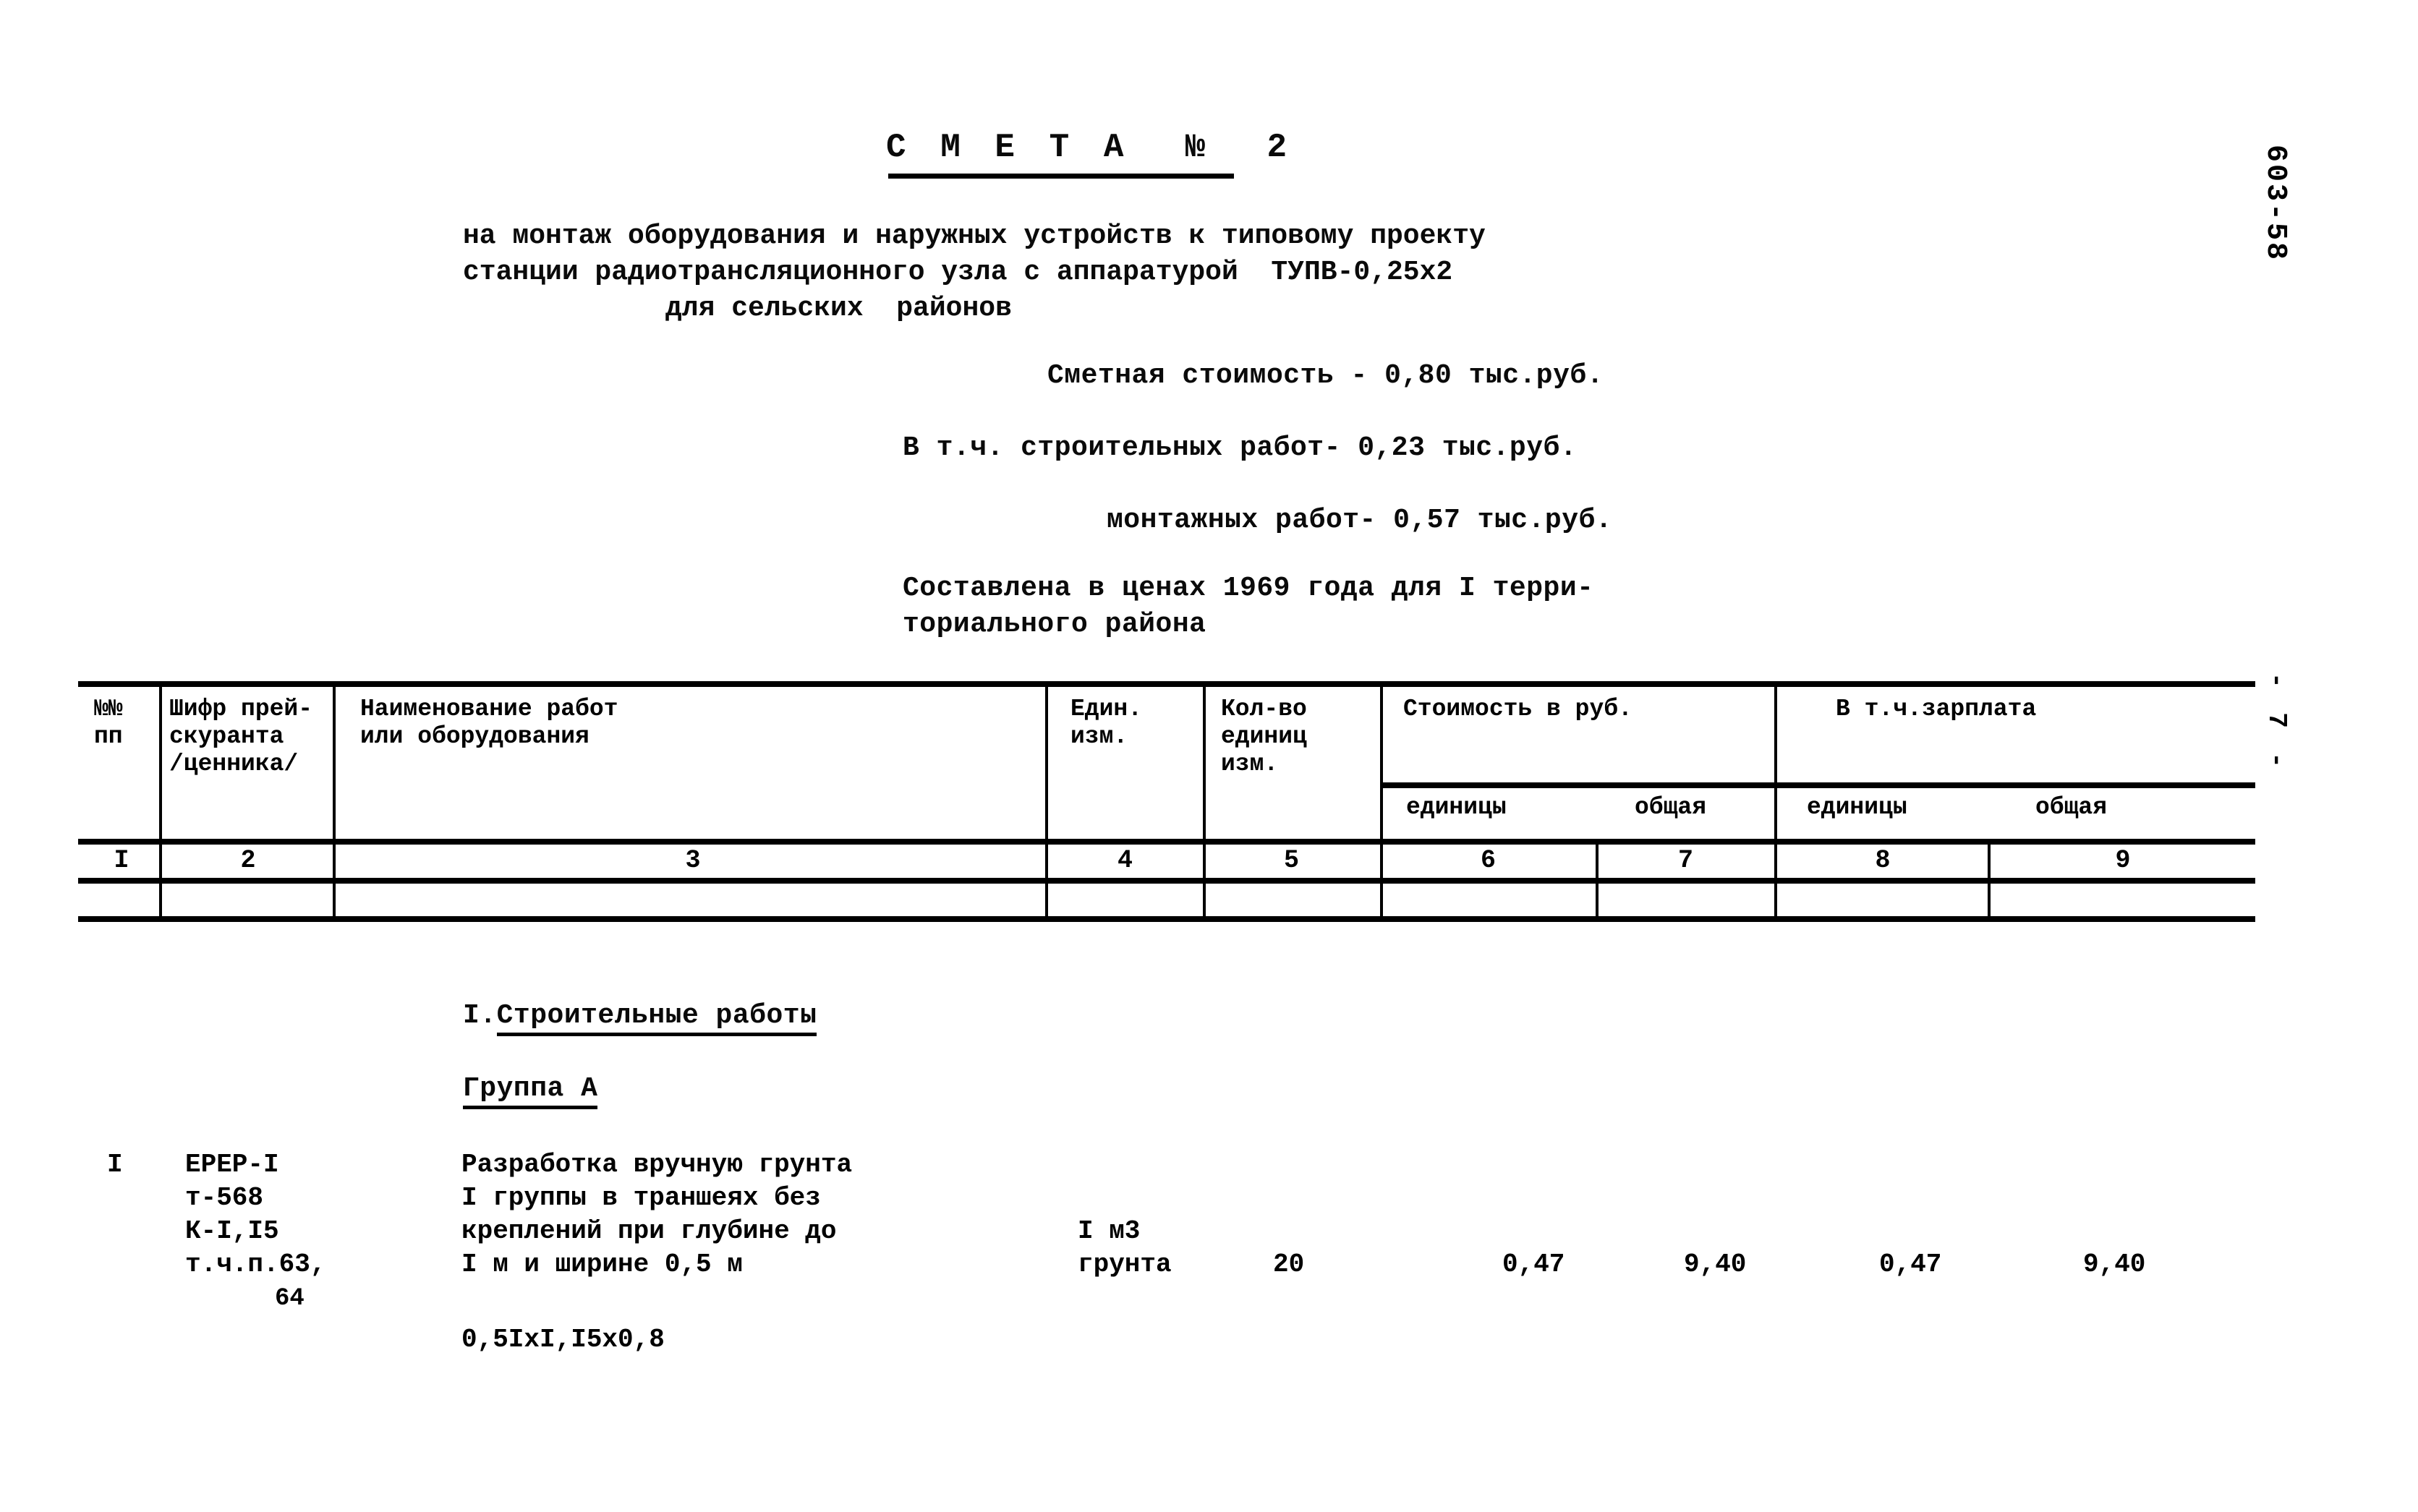 This screenshot has height=1512, width=2418. What do you see at coordinates (2275, 203) in the screenshot?
I see `document-code-margin: 603-58` at bounding box center [2275, 203].